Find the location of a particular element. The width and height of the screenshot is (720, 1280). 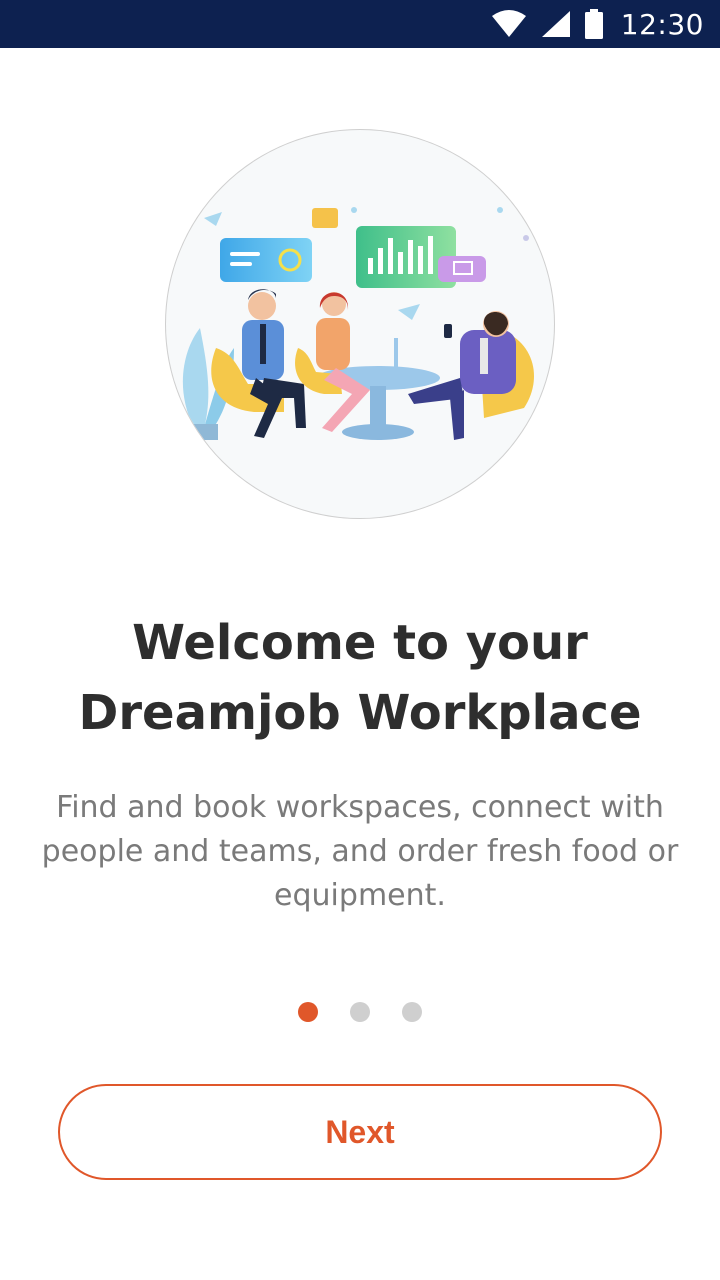

welcome-title-line-2: Dreamjob Workplace is located at coordinates (360, 713).